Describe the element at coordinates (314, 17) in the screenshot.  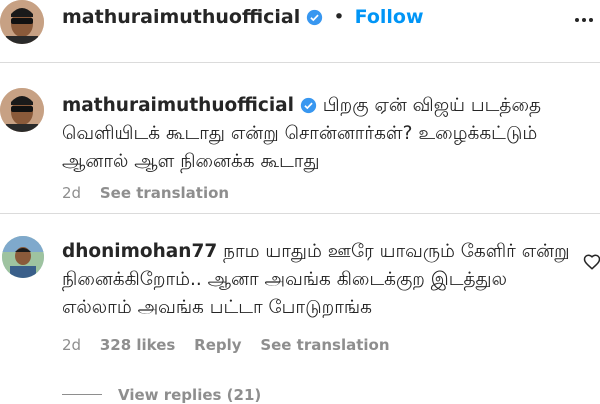
I see `verified-badge-icon` at that location.